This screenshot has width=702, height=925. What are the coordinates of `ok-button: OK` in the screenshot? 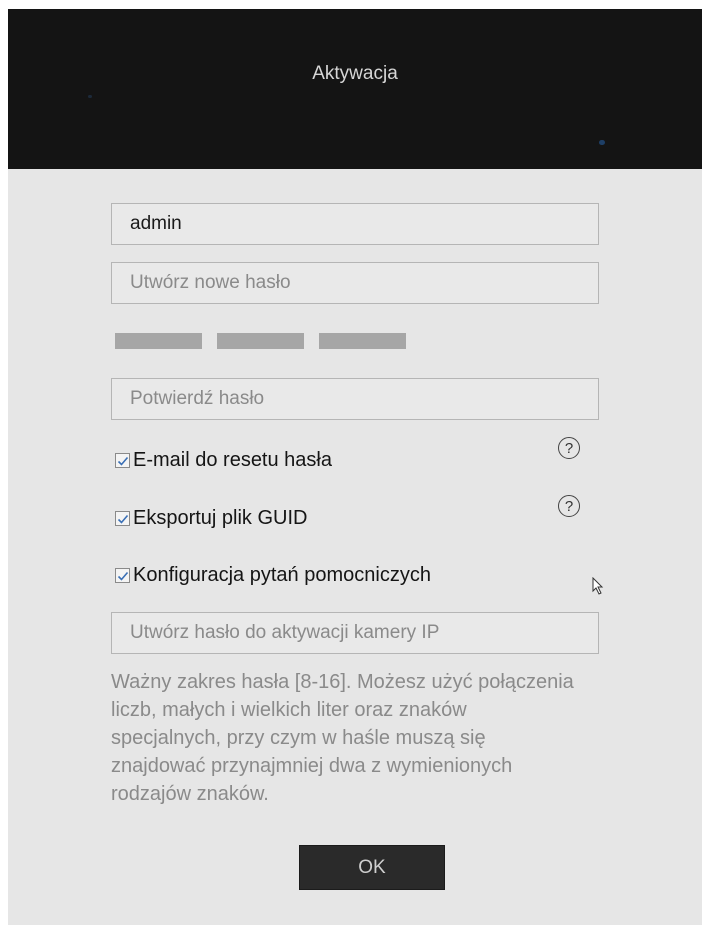 It's located at (372, 867).